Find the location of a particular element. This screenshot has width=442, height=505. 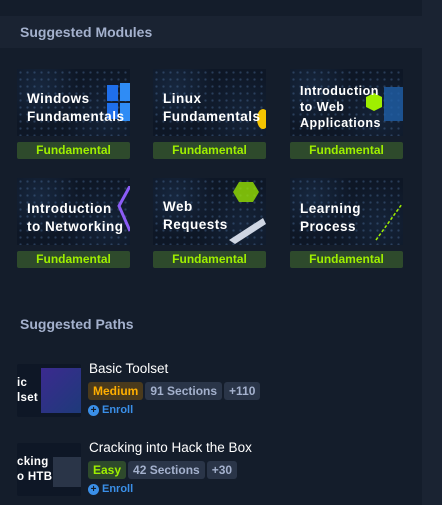

sections-count-tag: 91 Sections is located at coordinates (184, 391).